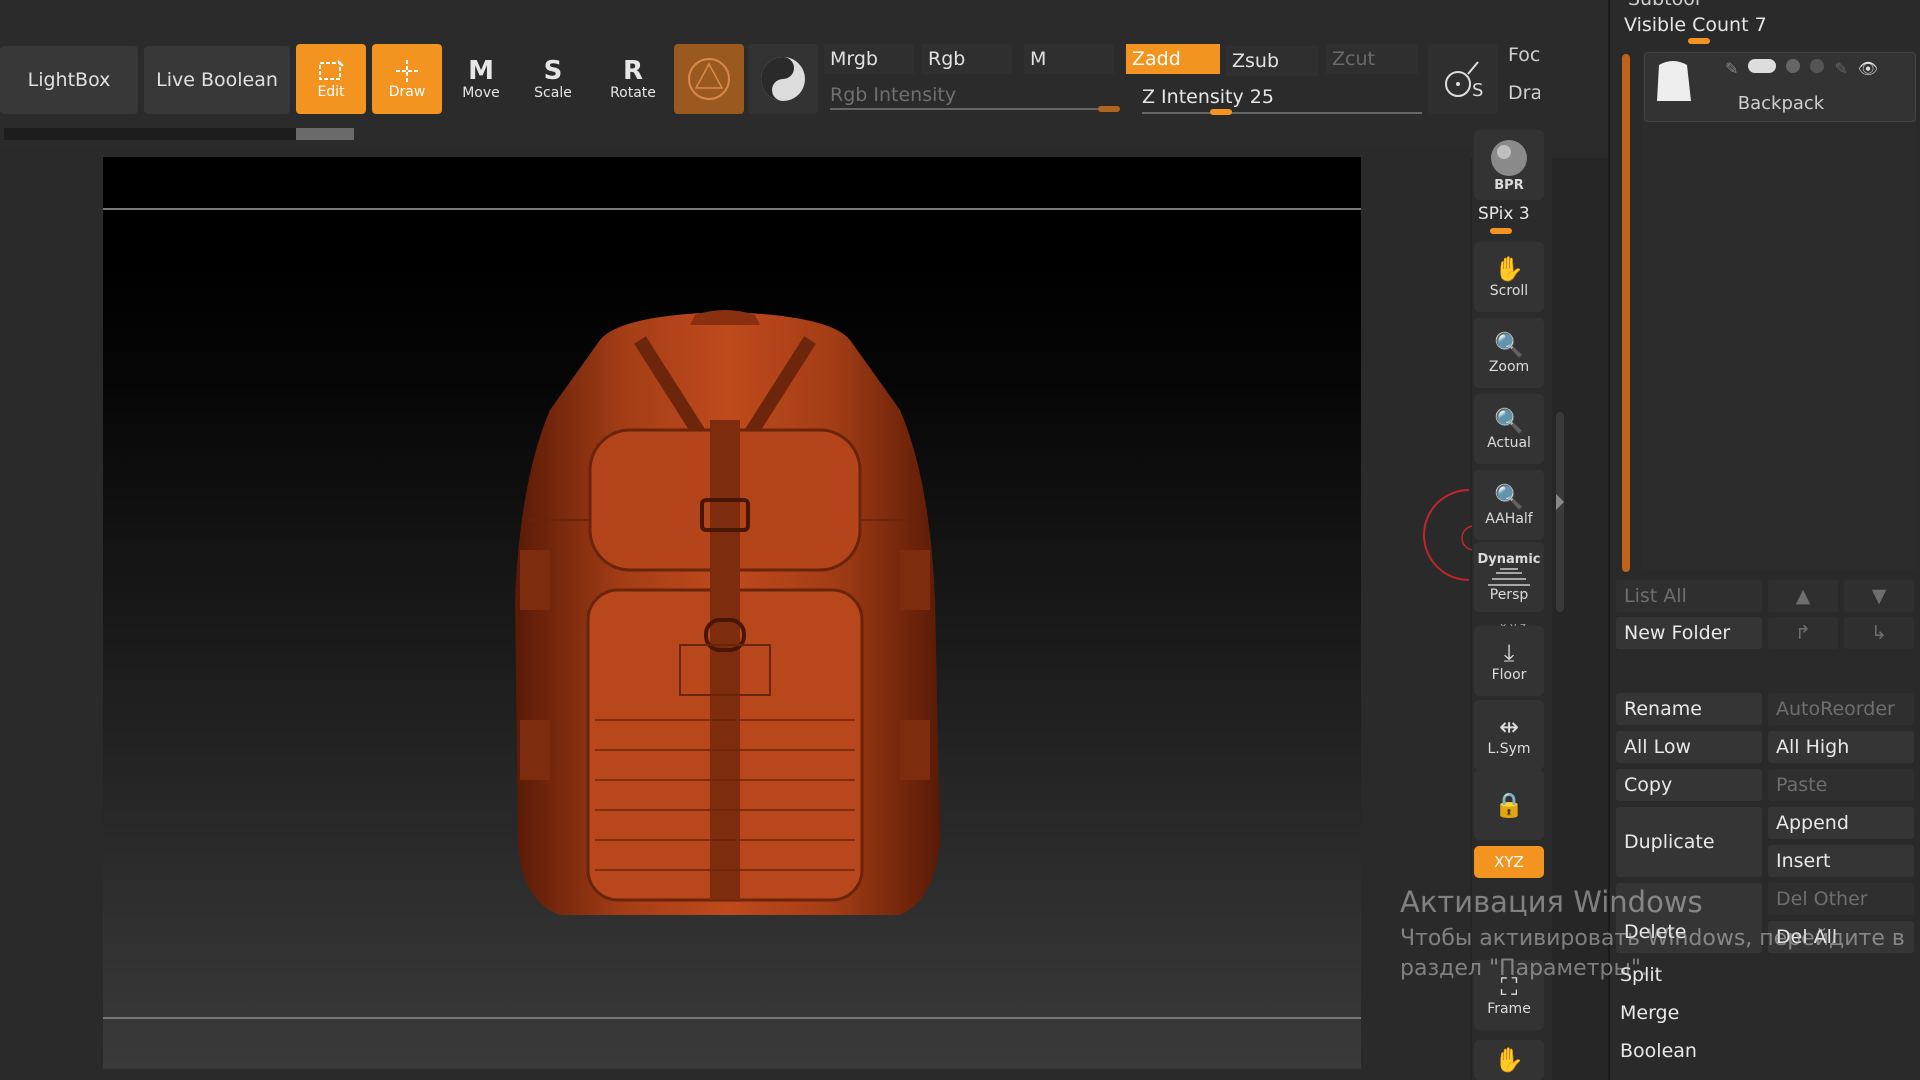  Describe the element at coordinates (1689, 842) in the screenshot. I see `duplicate-button: Duplicate` at that location.